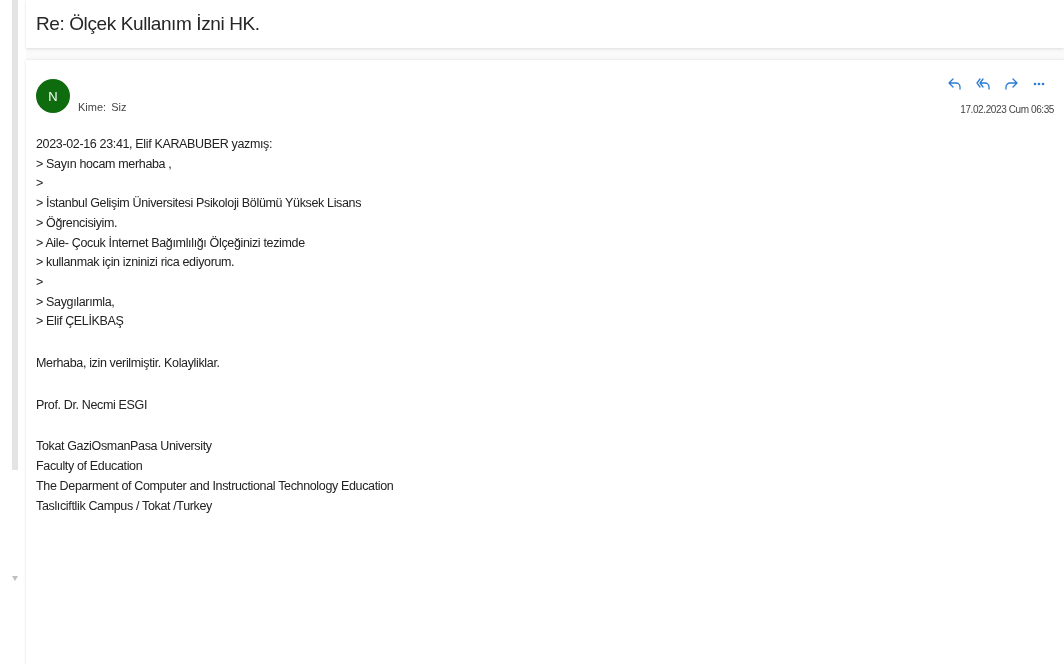  What do you see at coordinates (154, 144) in the screenshot?
I see `body-line: 2023-02-16 23:41, Elif KARABUBER yazmış:` at bounding box center [154, 144].